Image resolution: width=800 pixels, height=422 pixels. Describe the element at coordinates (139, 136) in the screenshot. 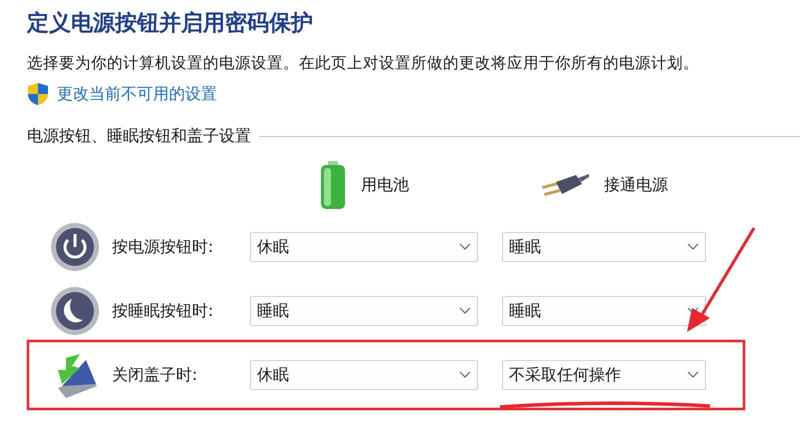

I see `section-heading: 电源按钮、睡眠按钮和盖子设置` at that location.